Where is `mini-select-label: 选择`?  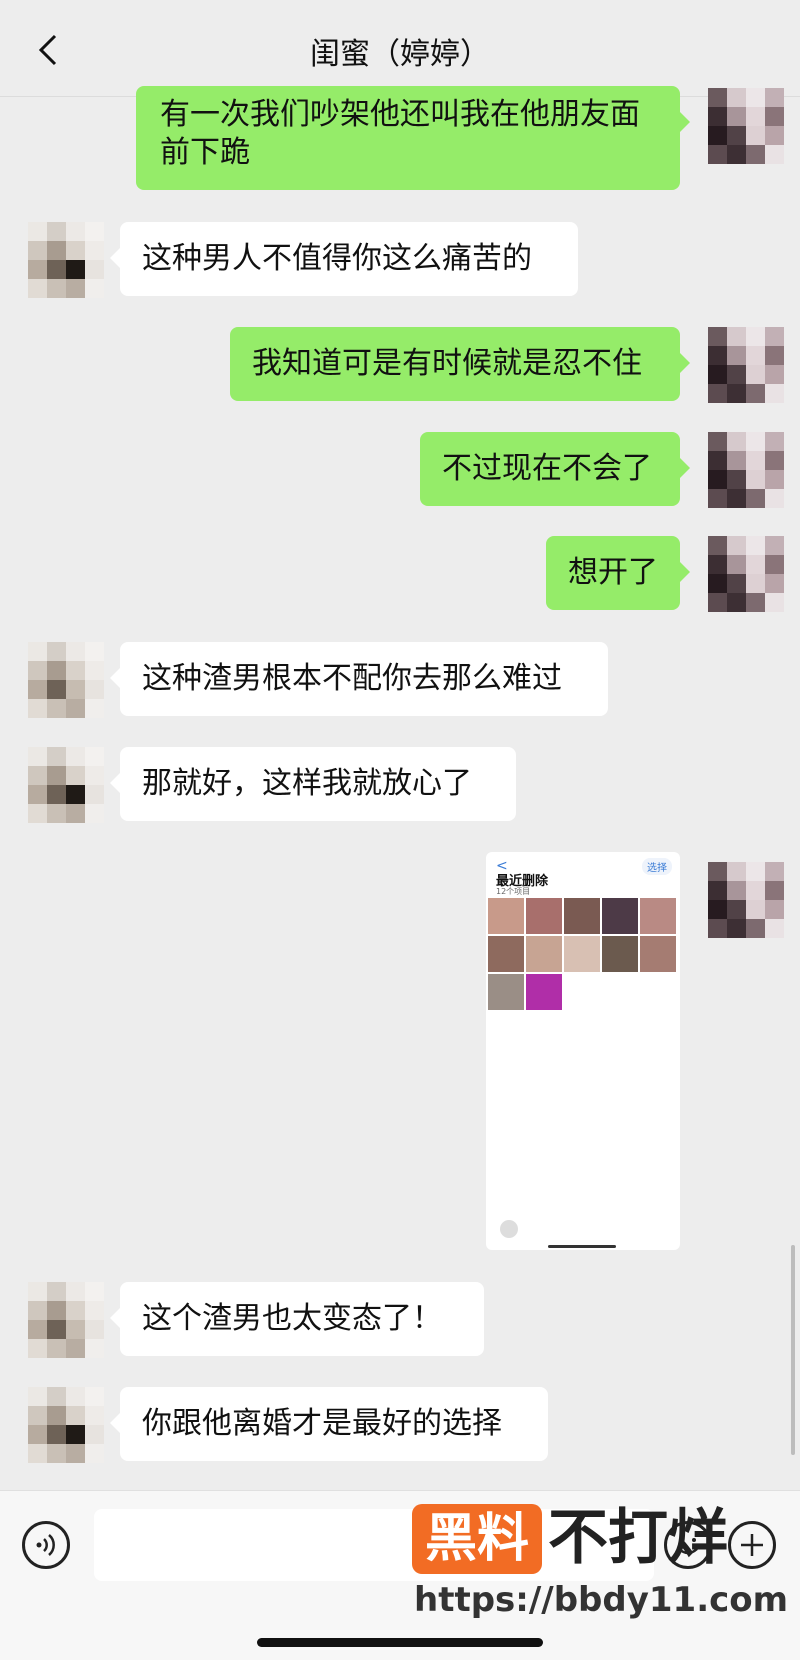
mini-select-label: 选择 is located at coordinates (657, 866).